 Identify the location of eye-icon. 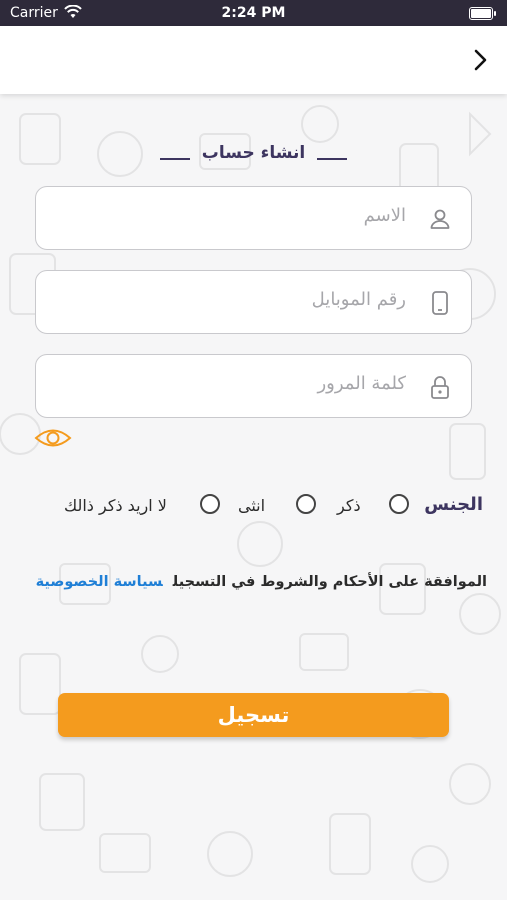
(53, 438).